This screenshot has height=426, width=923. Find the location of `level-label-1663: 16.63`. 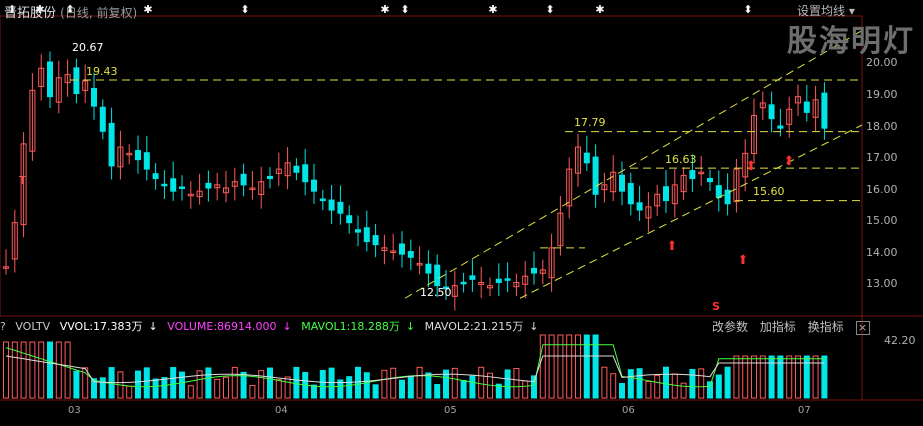

level-label-1663: 16.63 is located at coordinates (681, 159).